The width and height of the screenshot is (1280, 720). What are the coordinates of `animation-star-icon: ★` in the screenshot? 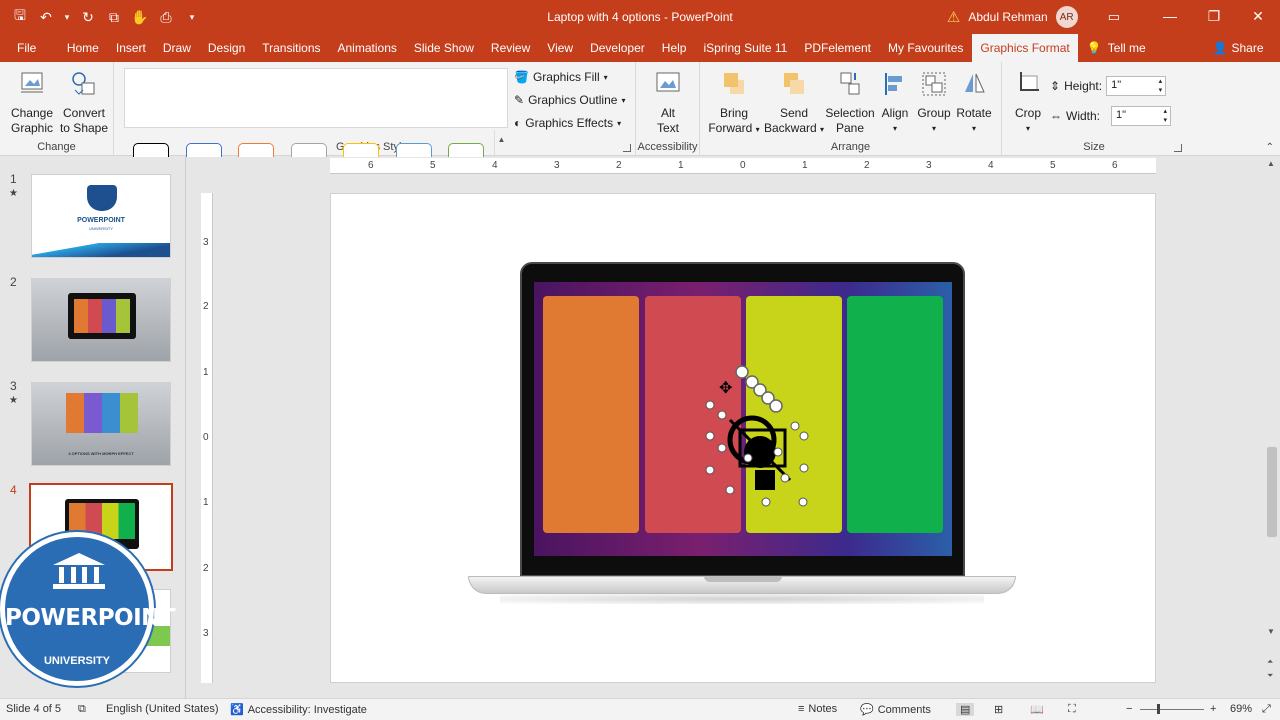 It's located at (13, 193).